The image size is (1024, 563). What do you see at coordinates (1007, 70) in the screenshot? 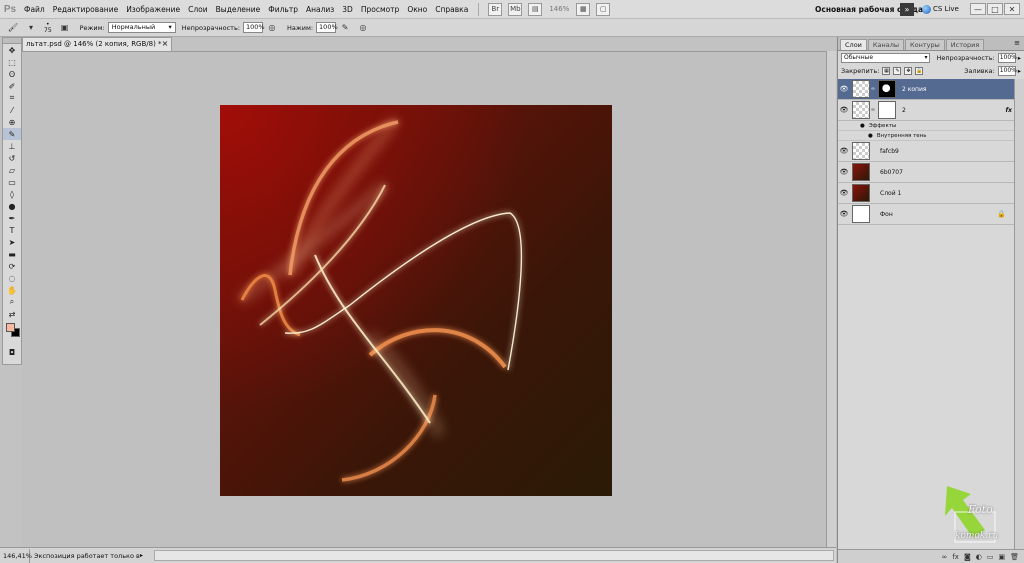
I see `fill-input: 100%` at bounding box center [1007, 70].